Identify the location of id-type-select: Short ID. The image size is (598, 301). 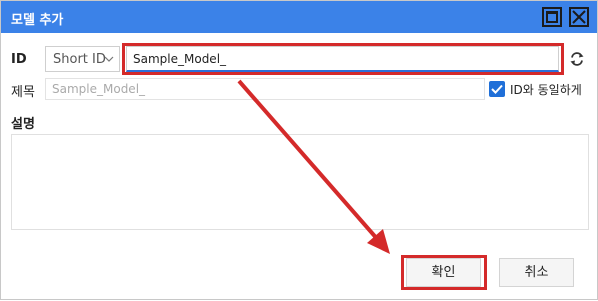
(82, 59).